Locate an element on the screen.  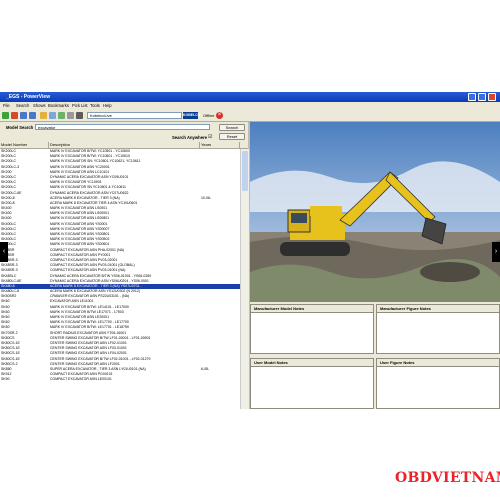
manufacturer-figure-notes-panel: Manufacturer Figure Notes is located at coordinates (438, 329).